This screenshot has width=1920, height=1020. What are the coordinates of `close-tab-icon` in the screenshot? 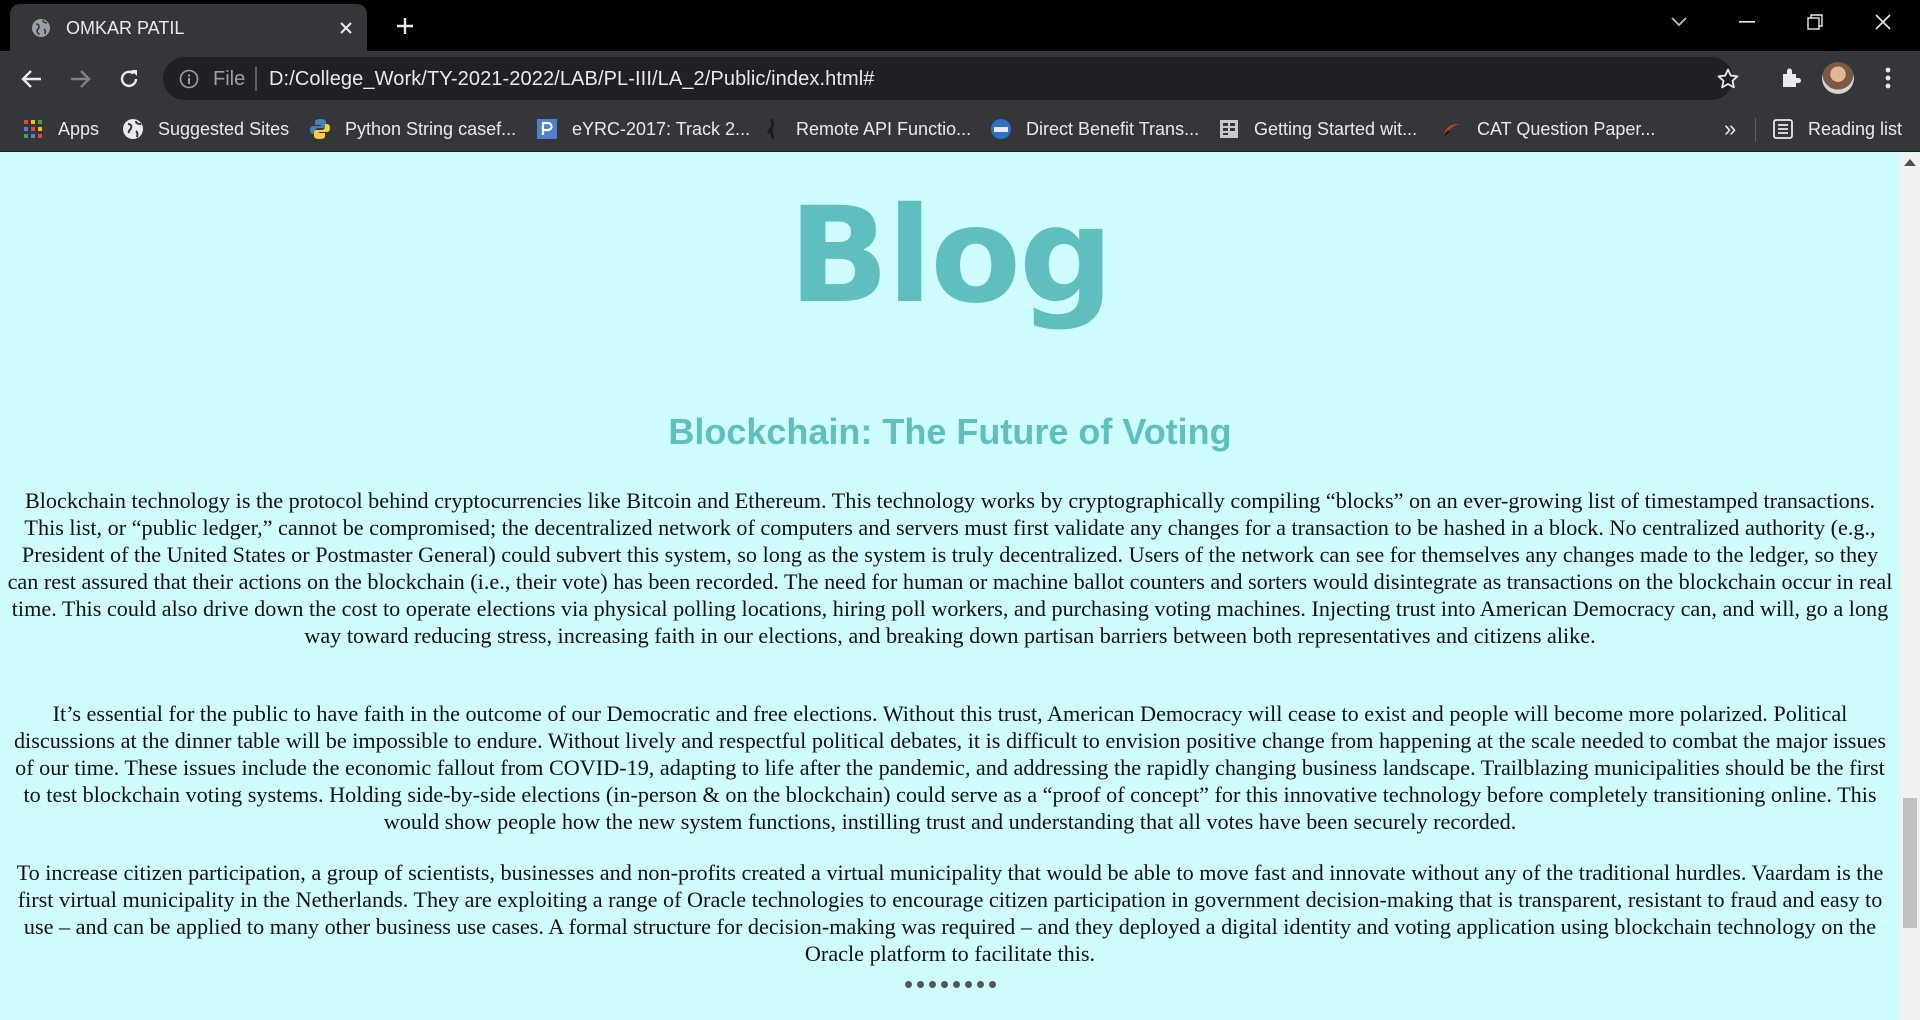 It's located at (346, 28).